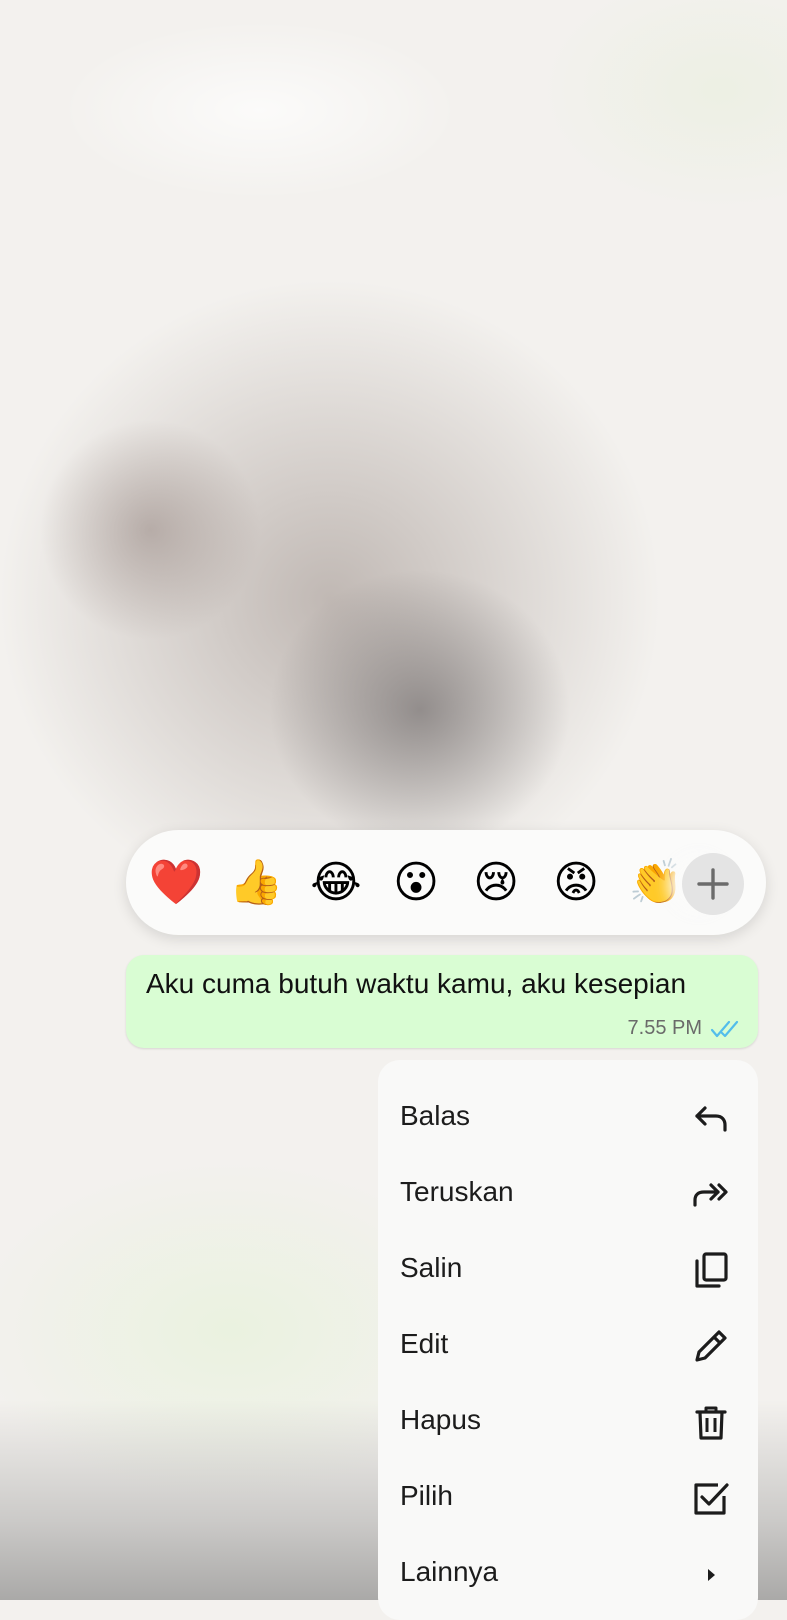  What do you see at coordinates (711, 1575) in the screenshot?
I see `chevron-right-icon` at bounding box center [711, 1575].